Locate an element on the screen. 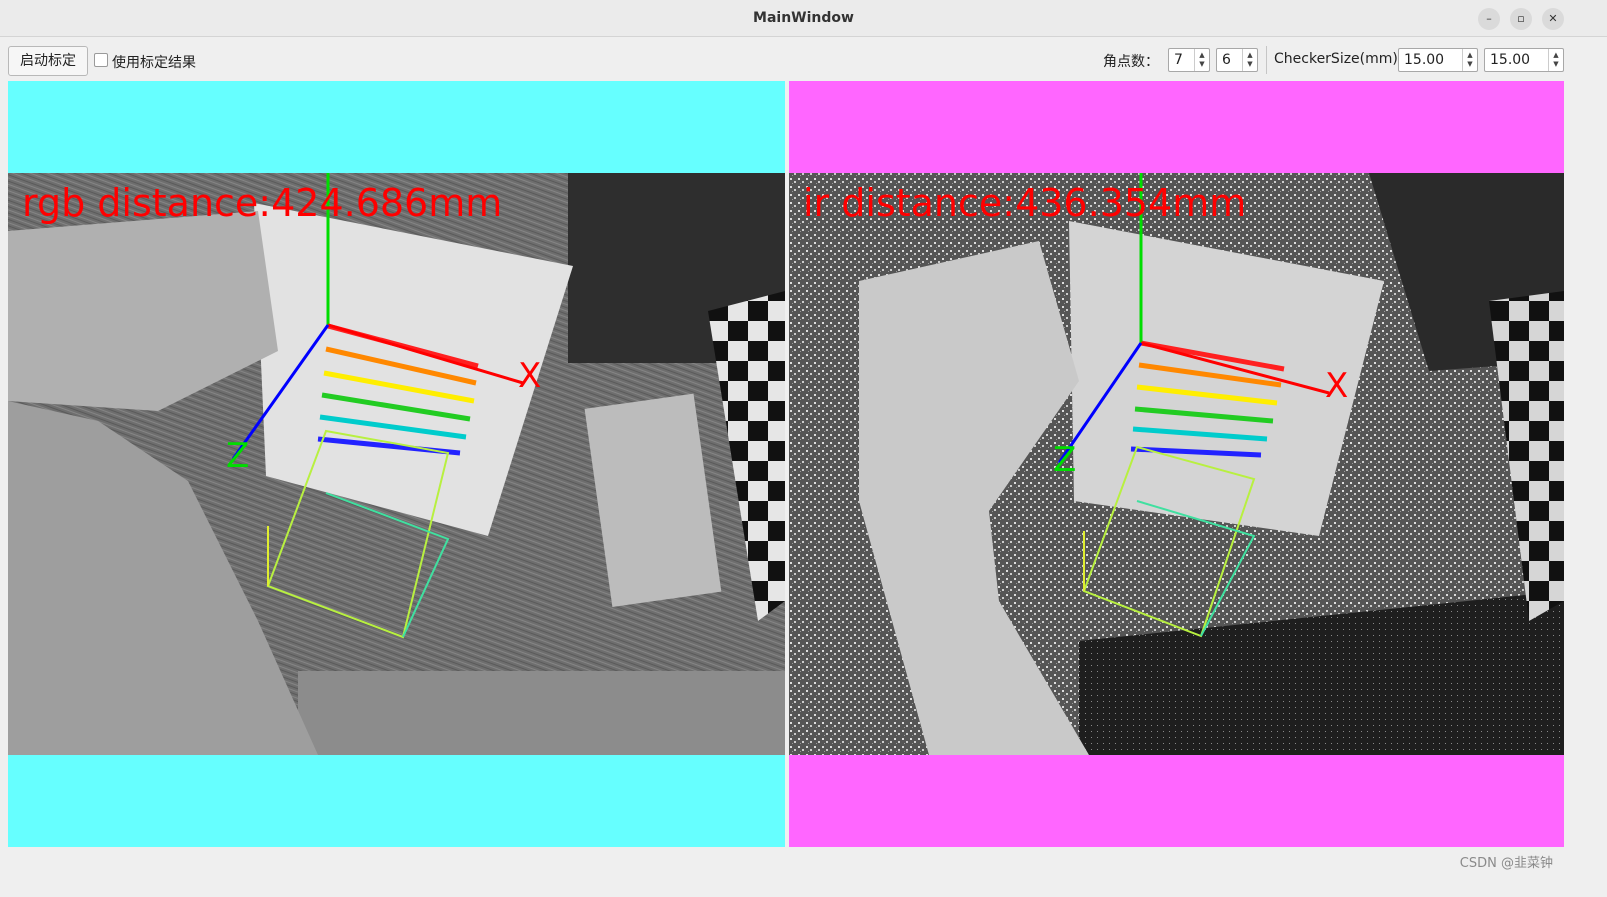 The height and width of the screenshot is (897, 1607). checkbox-box is located at coordinates (101, 60).